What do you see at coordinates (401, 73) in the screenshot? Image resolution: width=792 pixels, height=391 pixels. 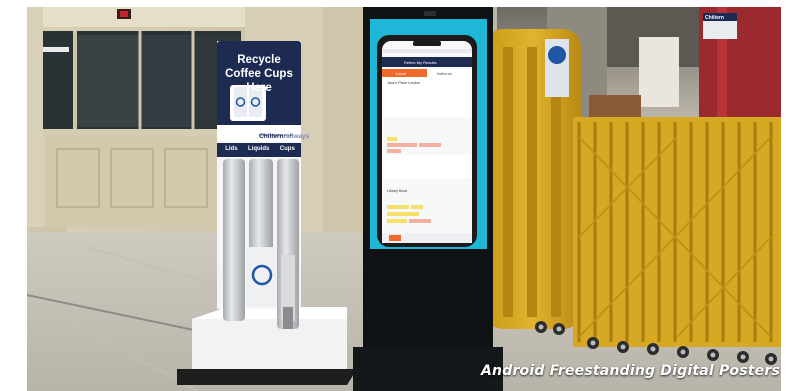 I see `tab-local-label: Local` at bounding box center [401, 73].